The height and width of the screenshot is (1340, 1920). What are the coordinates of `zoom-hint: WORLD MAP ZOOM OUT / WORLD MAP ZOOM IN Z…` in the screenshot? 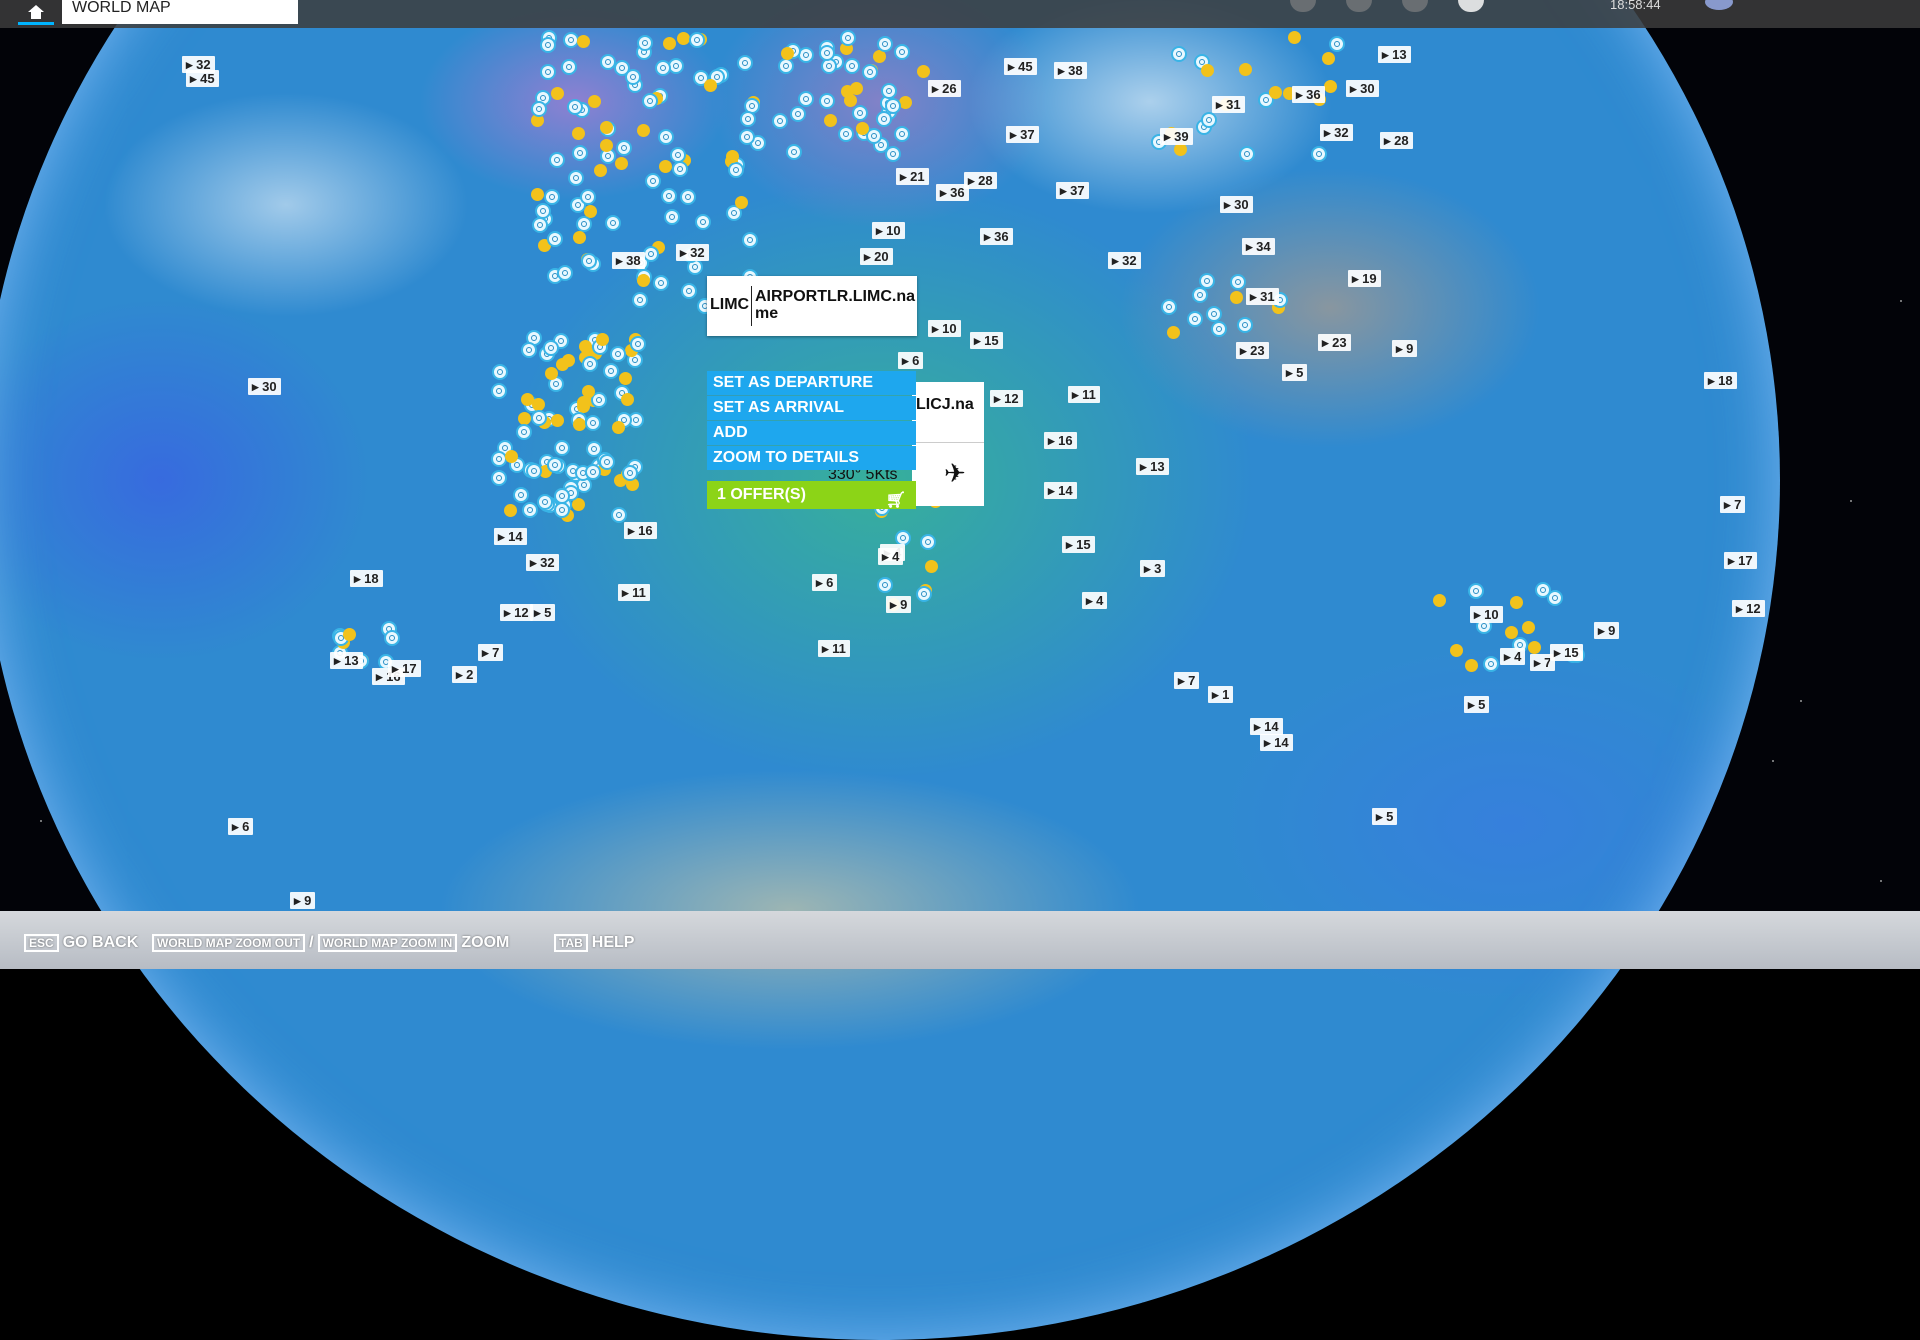 It's located at (330, 943).